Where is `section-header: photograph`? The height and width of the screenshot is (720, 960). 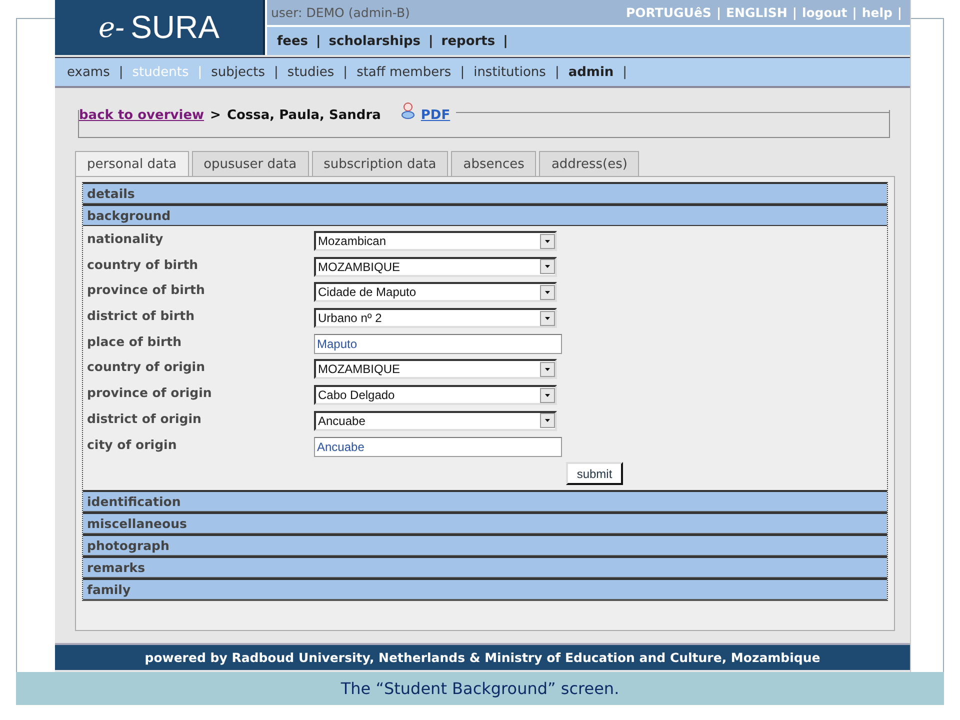 section-header: photograph is located at coordinates (485, 545).